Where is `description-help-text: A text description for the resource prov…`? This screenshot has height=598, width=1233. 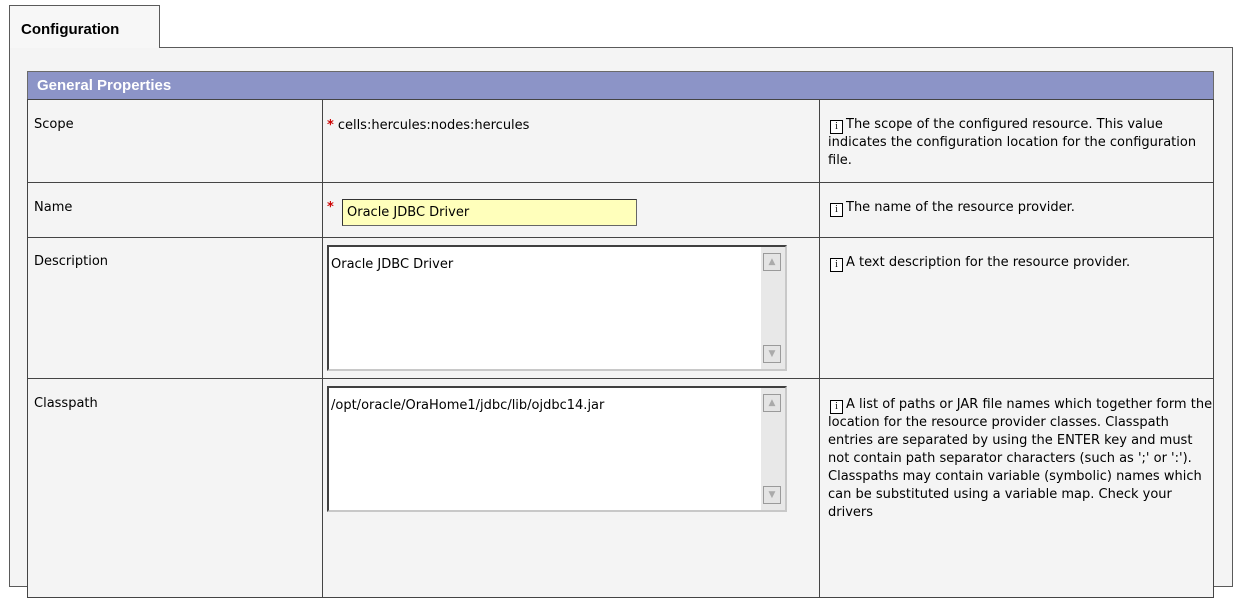
description-help-text: A text description for the resource prov… is located at coordinates (988, 262).